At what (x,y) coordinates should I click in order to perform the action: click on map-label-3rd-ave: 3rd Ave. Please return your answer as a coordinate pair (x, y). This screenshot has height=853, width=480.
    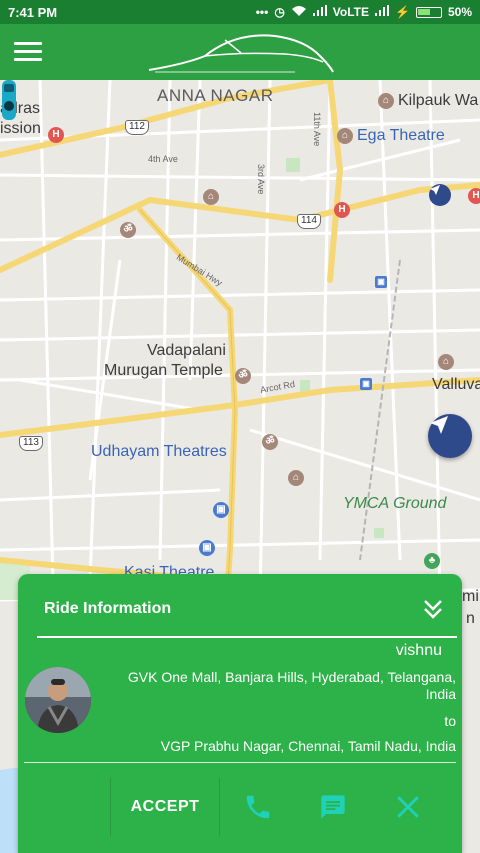
    Looking at the image, I should click on (261, 179).